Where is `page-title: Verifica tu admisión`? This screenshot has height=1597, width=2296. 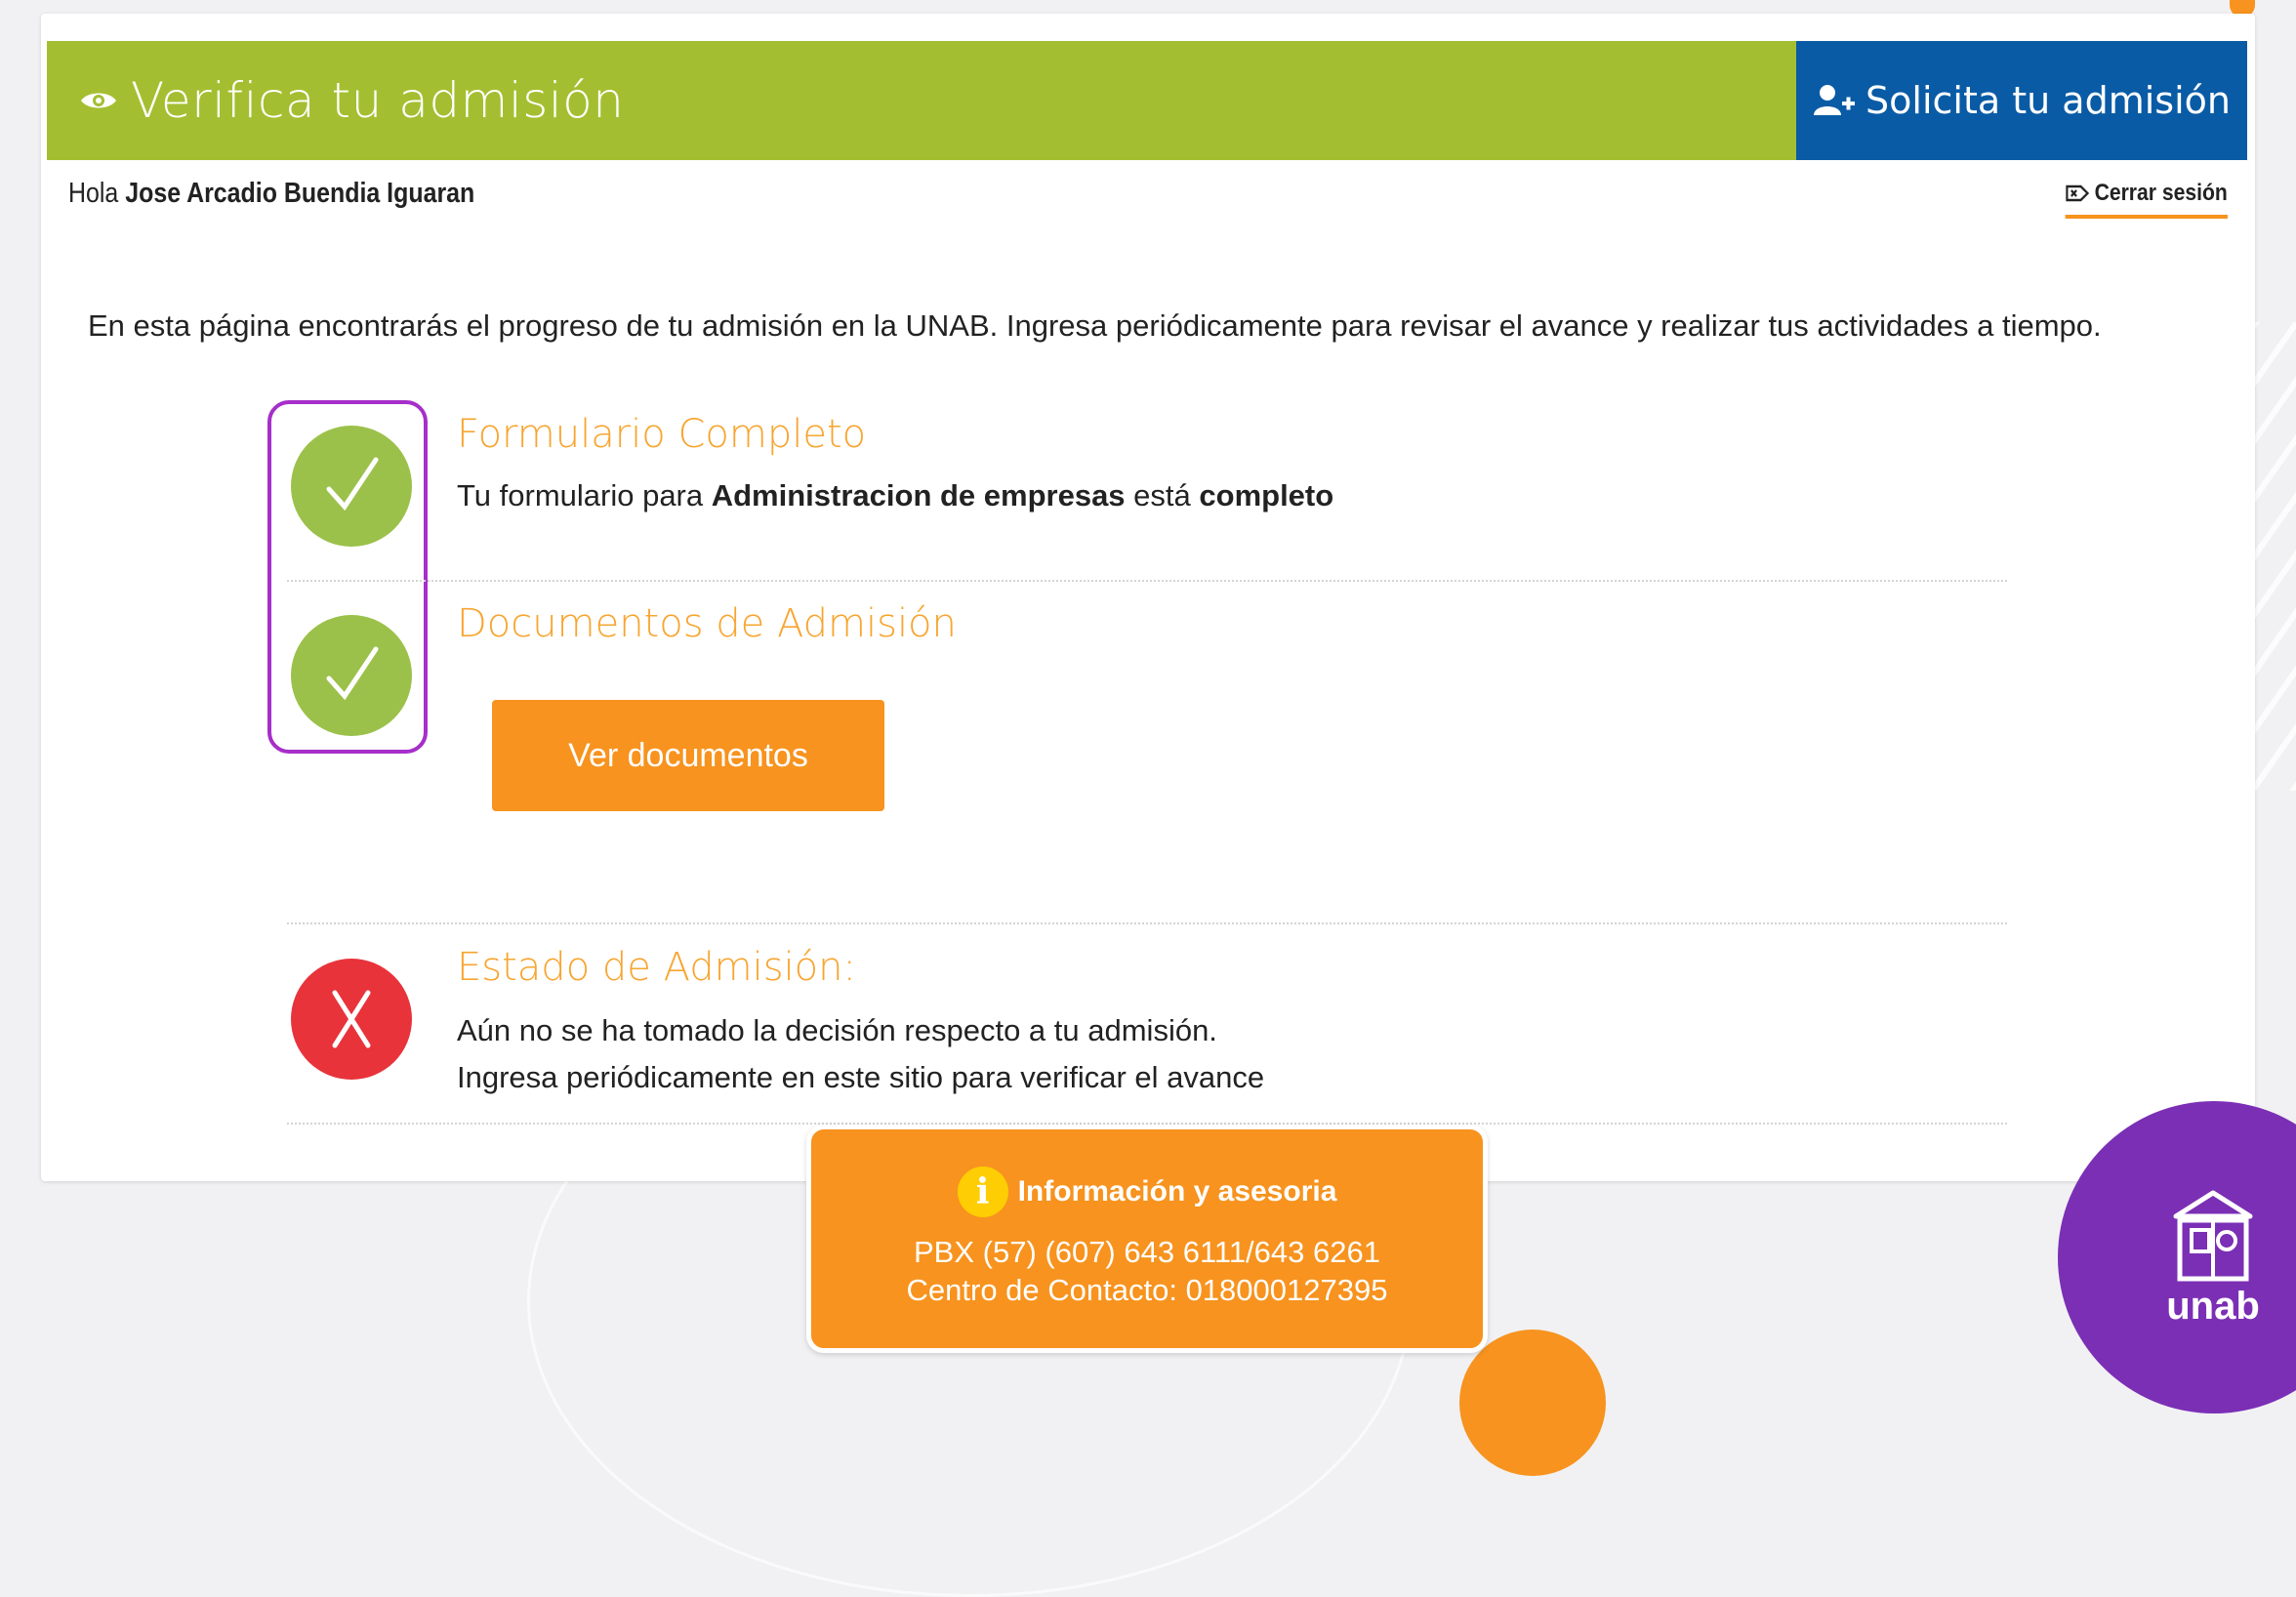
page-title: Verifica tu admisión is located at coordinates (352, 100).